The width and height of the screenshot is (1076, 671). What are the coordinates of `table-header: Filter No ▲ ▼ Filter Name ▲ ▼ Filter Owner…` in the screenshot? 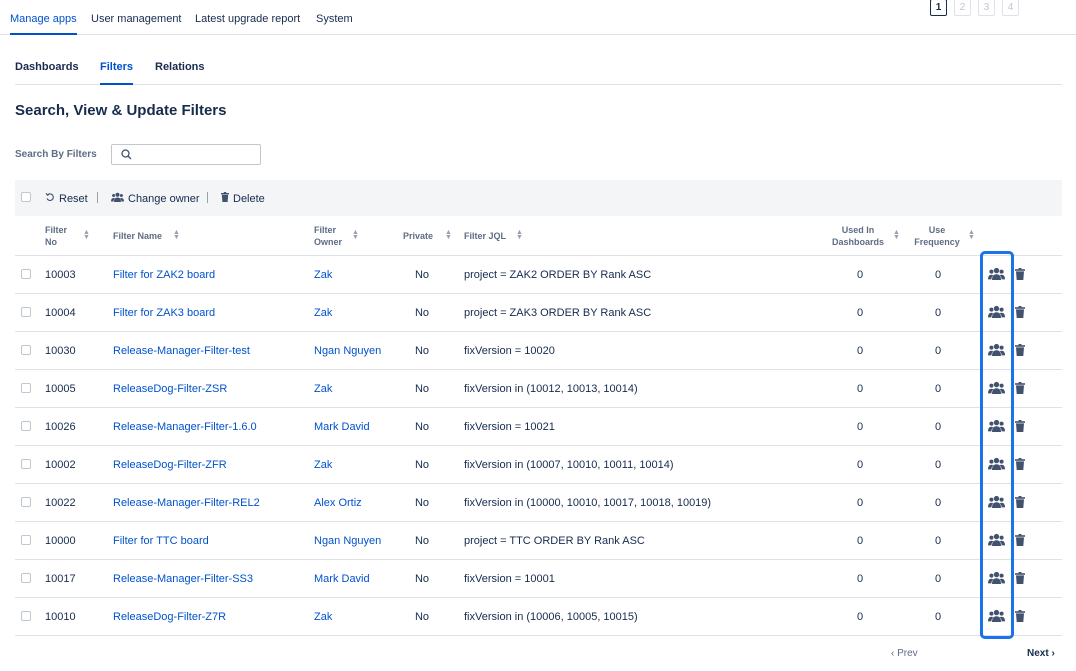 It's located at (538, 236).